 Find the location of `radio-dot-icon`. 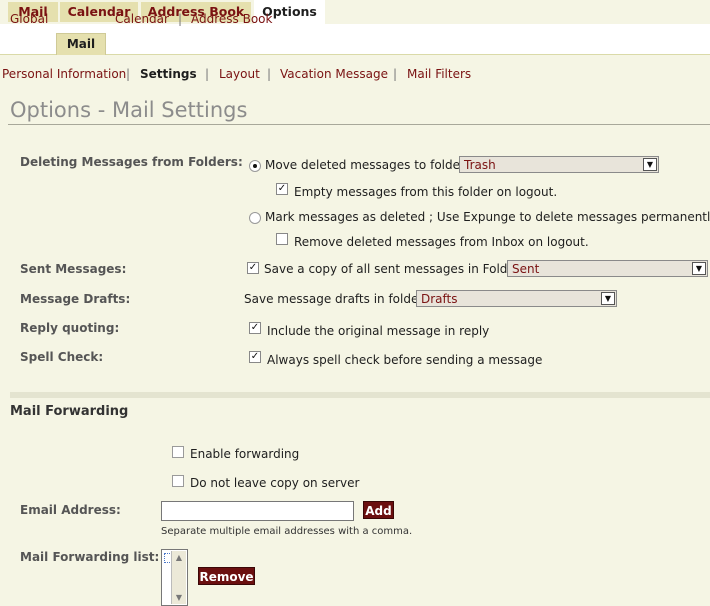

radio-dot-icon is located at coordinates (255, 166).